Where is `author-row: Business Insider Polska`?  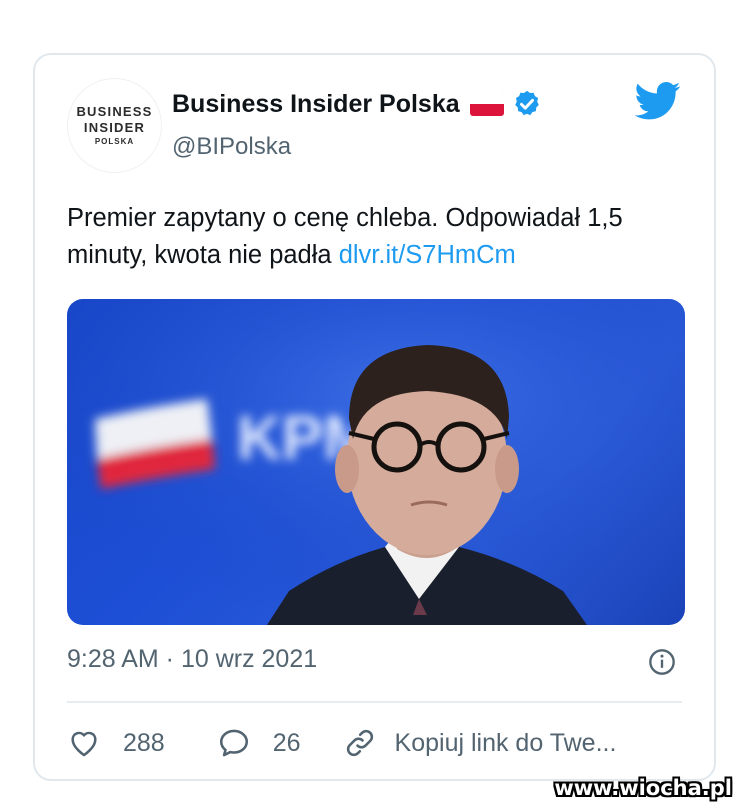
author-row: Business Insider Polska is located at coordinates (357, 104).